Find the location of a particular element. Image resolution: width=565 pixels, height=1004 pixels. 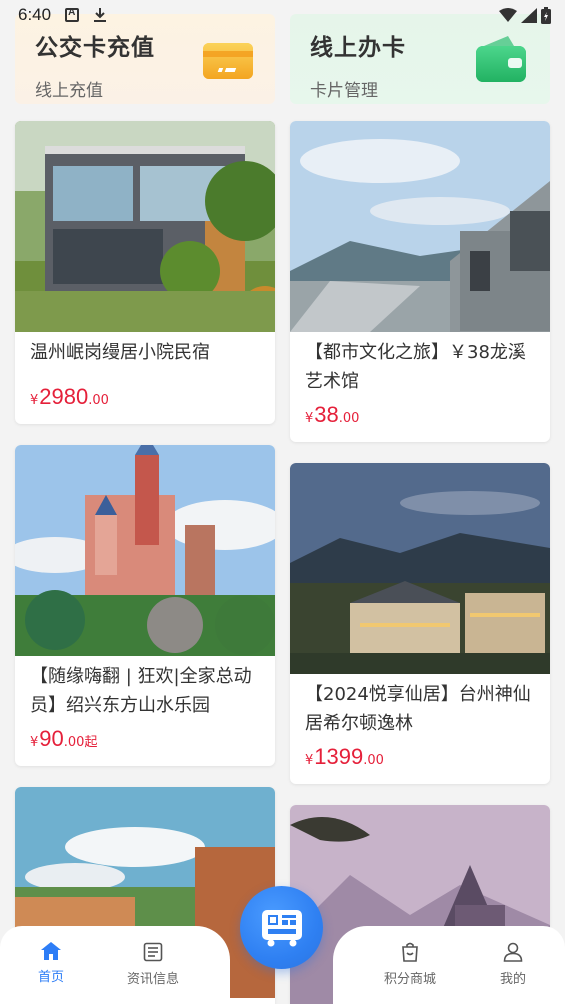

bus-qrcode-icon is located at coordinates (281, 927).